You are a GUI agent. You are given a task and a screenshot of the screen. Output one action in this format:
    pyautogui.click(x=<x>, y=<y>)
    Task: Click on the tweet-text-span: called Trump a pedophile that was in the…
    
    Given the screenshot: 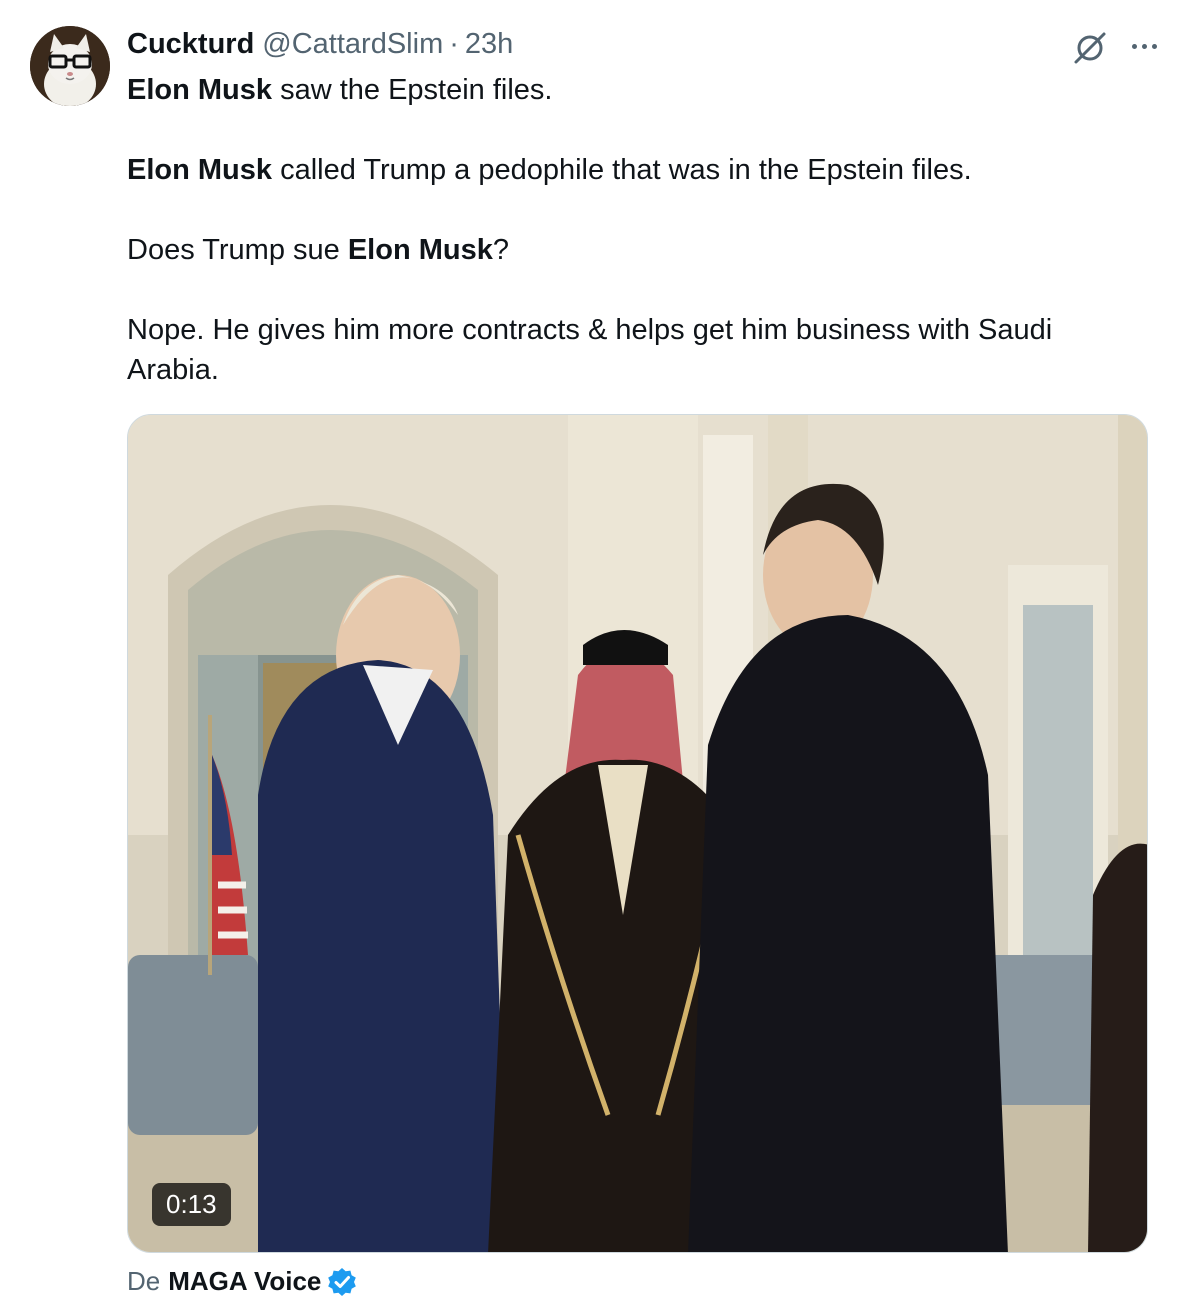 What is the action you would take?
    pyautogui.click(x=622, y=170)
    